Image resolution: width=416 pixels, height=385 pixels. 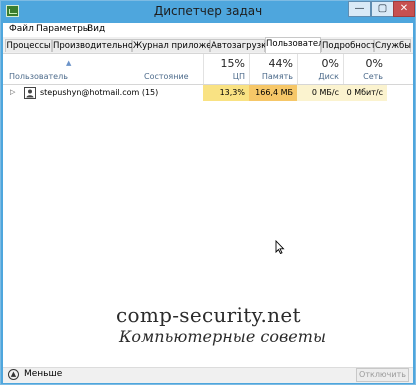 I want to click on menu-view: Вид, so click(x=96, y=29).